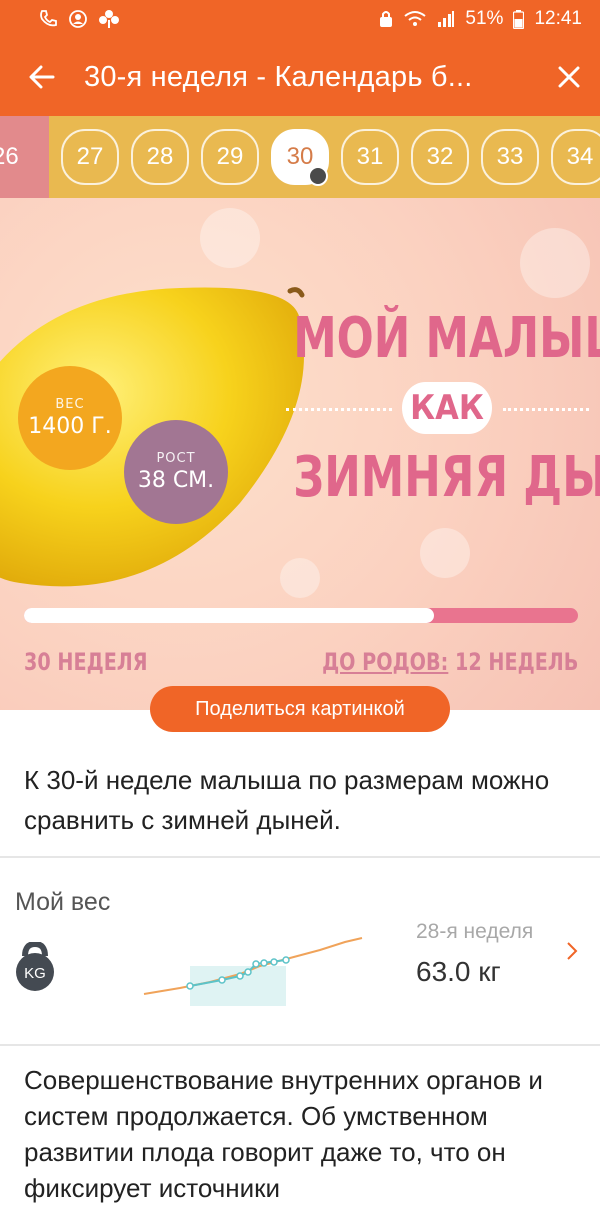  Describe the element at coordinates (386, 19) in the screenshot. I see `lock-icon` at that location.